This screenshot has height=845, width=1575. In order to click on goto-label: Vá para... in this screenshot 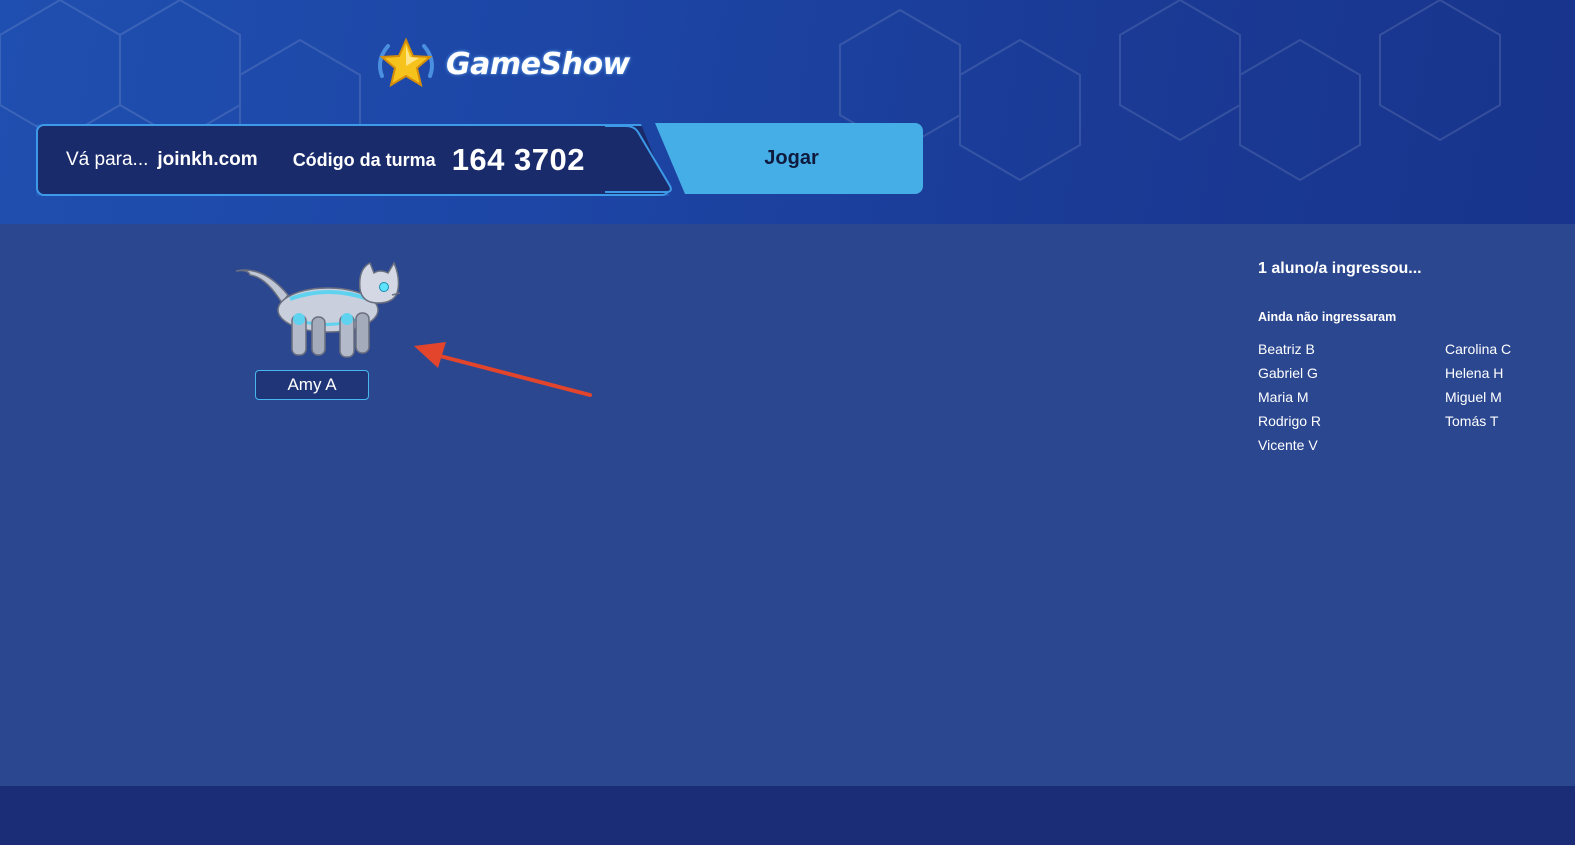, I will do `click(107, 159)`.